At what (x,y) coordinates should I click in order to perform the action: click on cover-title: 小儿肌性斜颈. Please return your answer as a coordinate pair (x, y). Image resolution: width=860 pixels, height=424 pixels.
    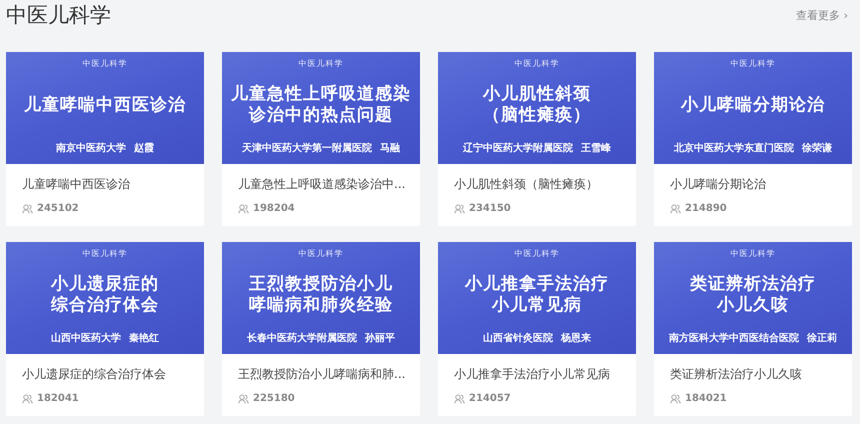
    Looking at the image, I should click on (537, 94).